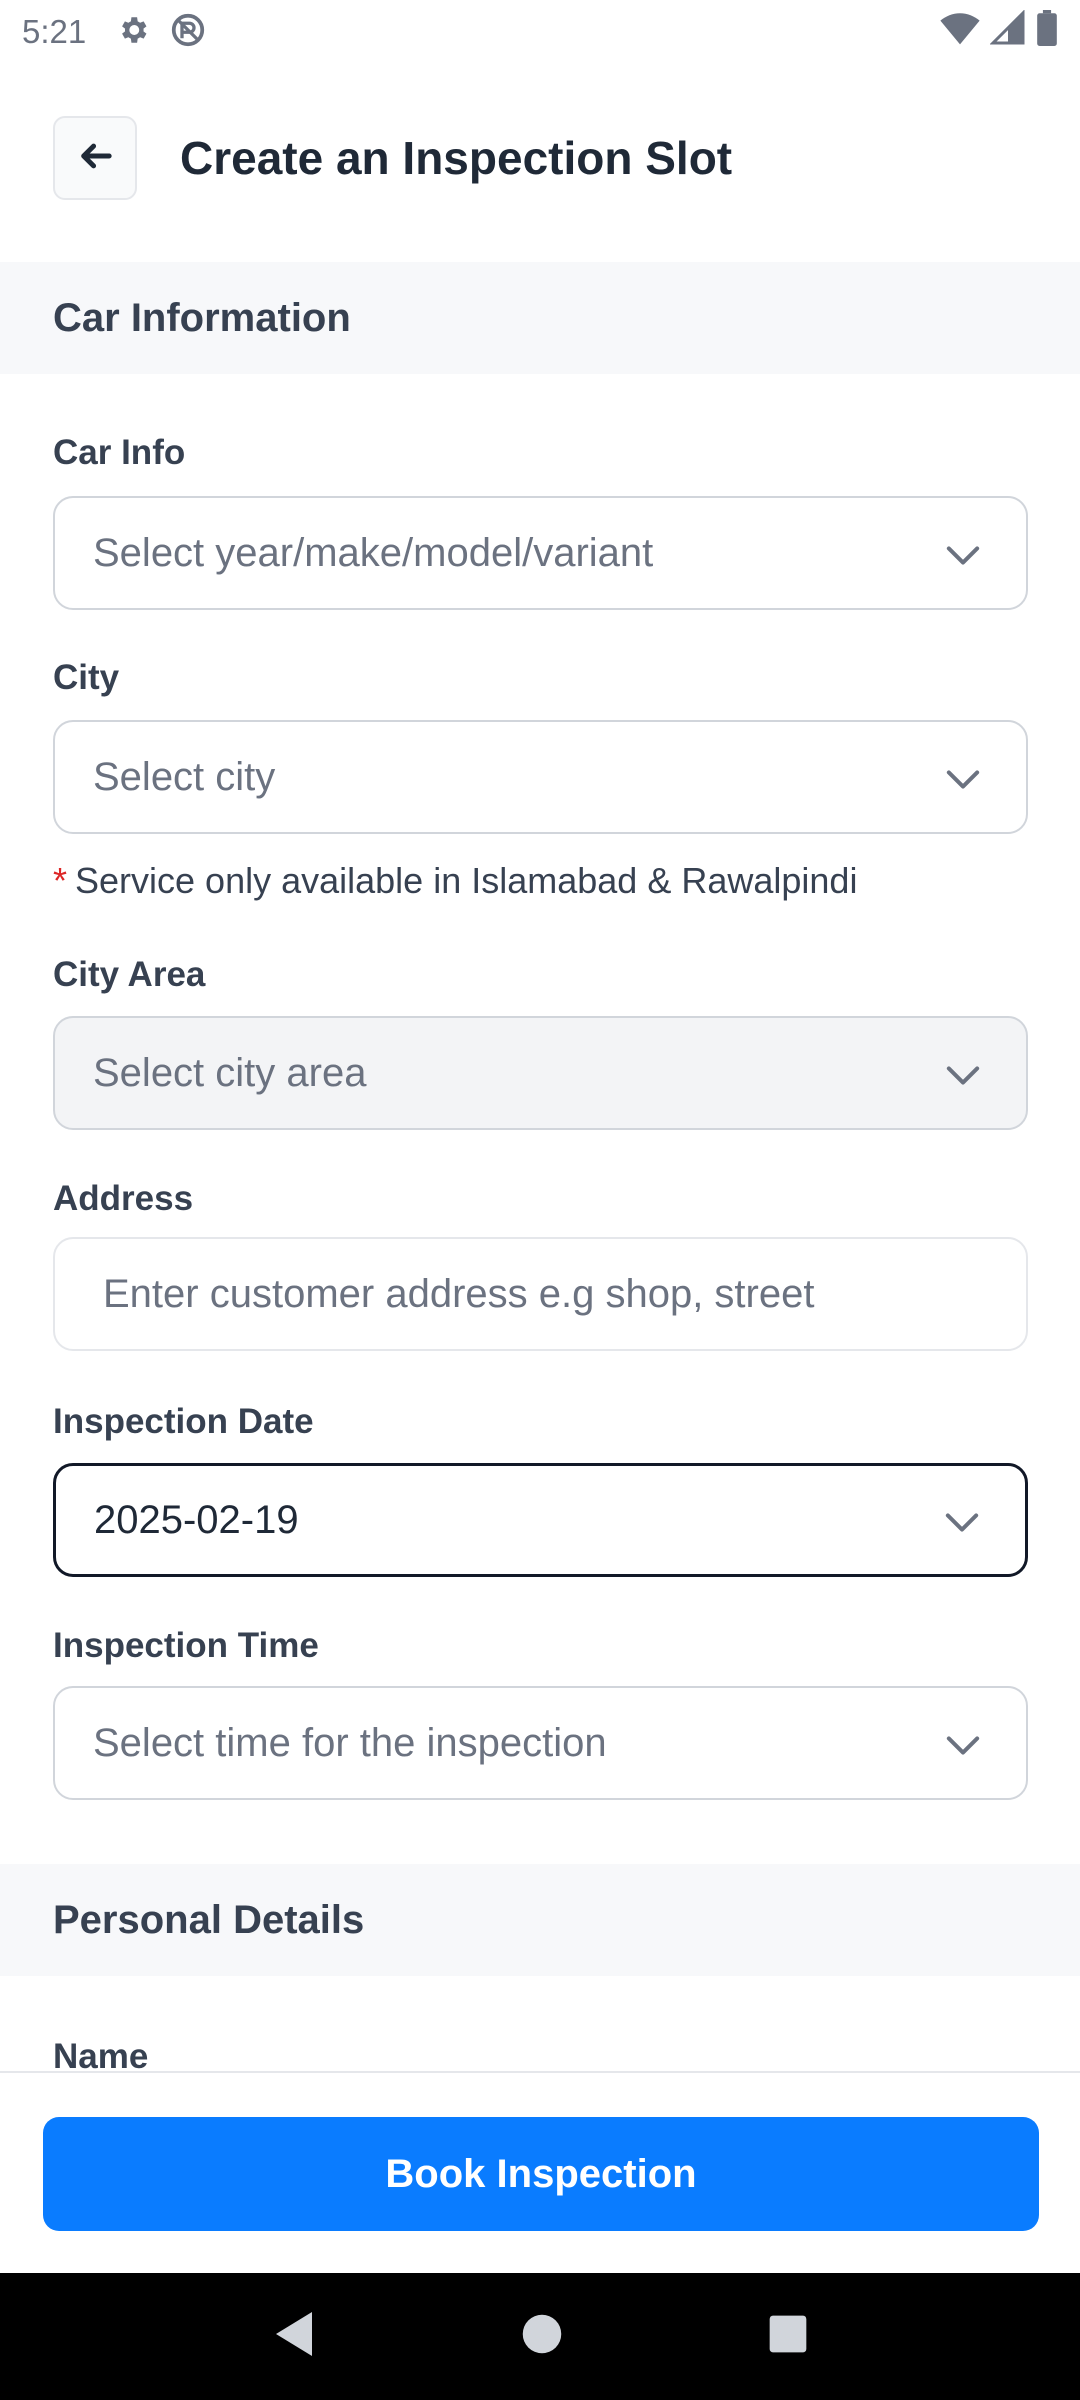 The height and width of the screenshot is (2400, 1080). I want to click on inspection-time-placeholder: Select time for the inspection, so click(350, 1742).